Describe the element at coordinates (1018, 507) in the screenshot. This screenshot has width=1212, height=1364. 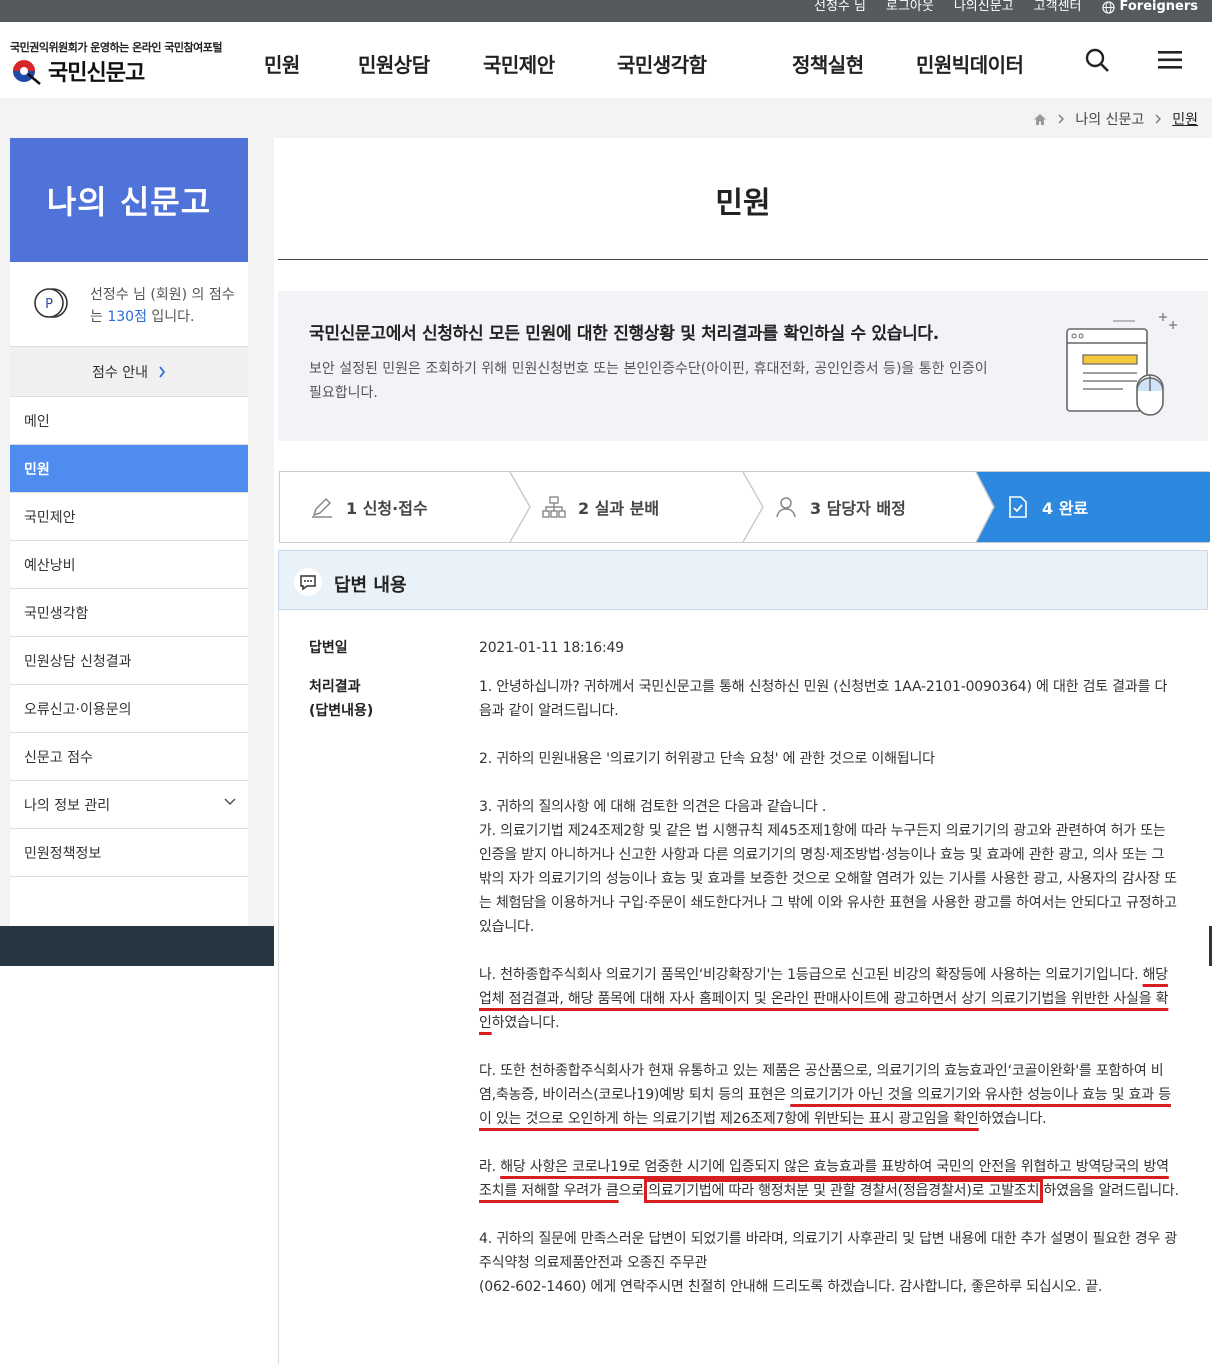
I see `check-doc-icon` at that location.